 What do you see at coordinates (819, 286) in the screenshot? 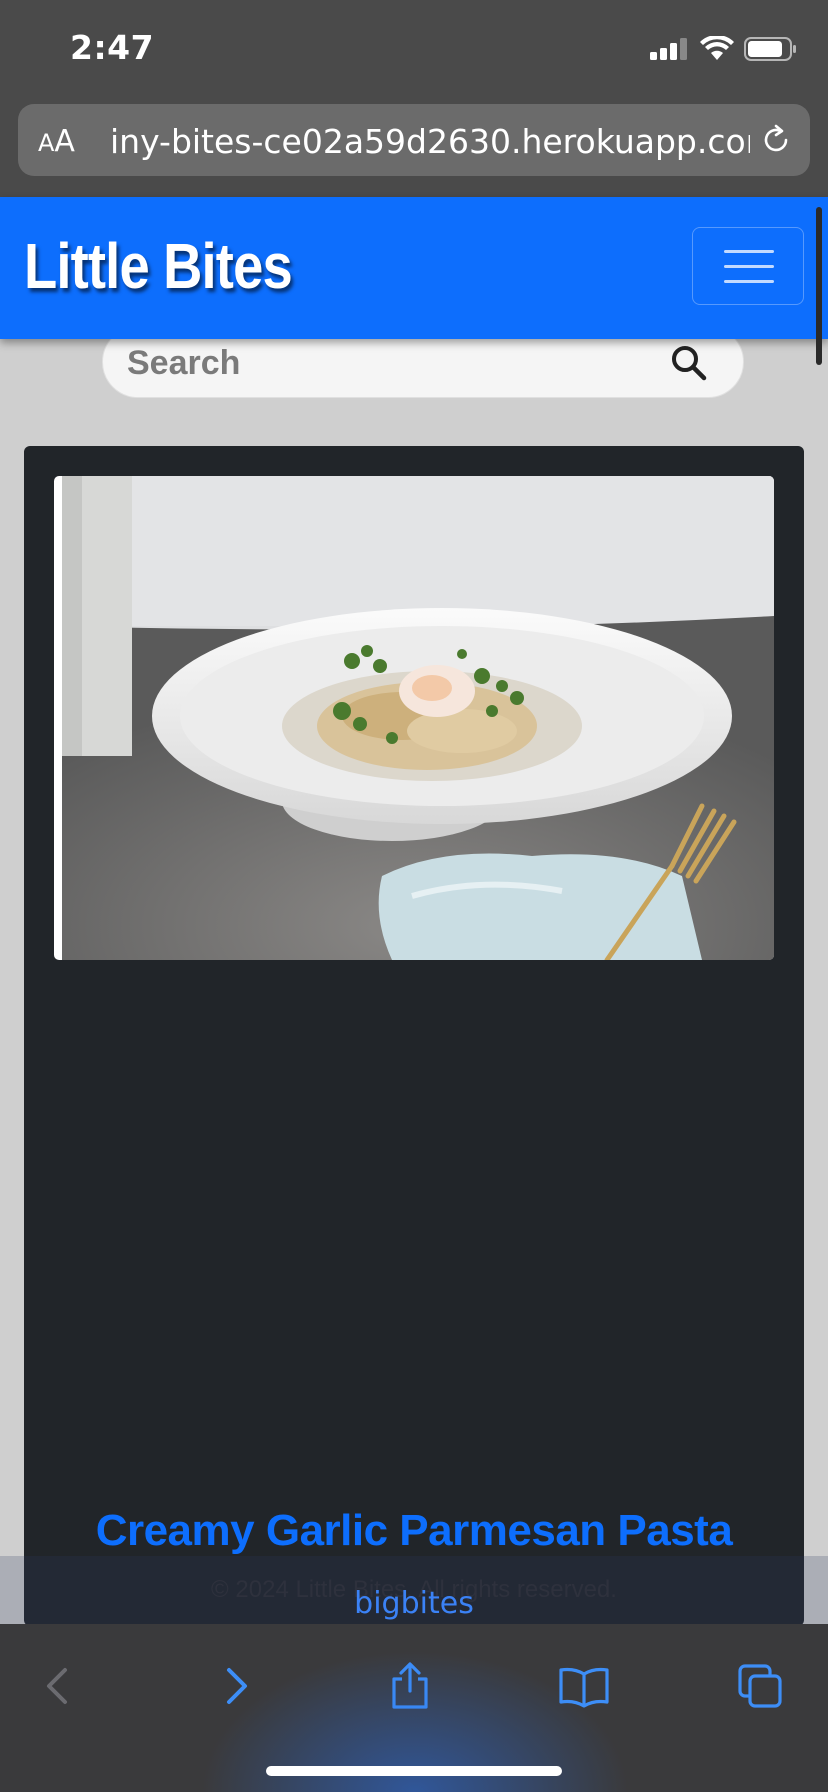
I see `page-scrollbar` at bounding box center [819, 286].